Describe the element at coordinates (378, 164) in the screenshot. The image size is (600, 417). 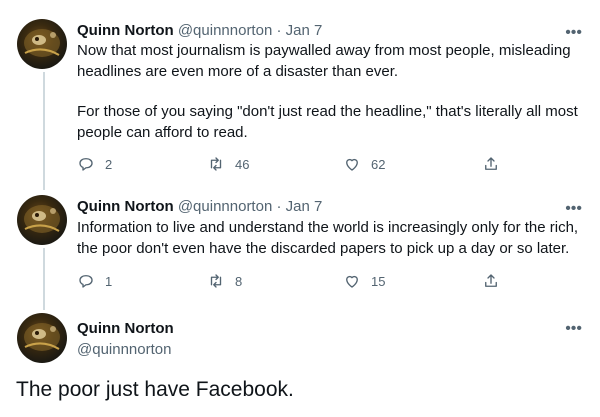
I see `like-count: 62` at that location.